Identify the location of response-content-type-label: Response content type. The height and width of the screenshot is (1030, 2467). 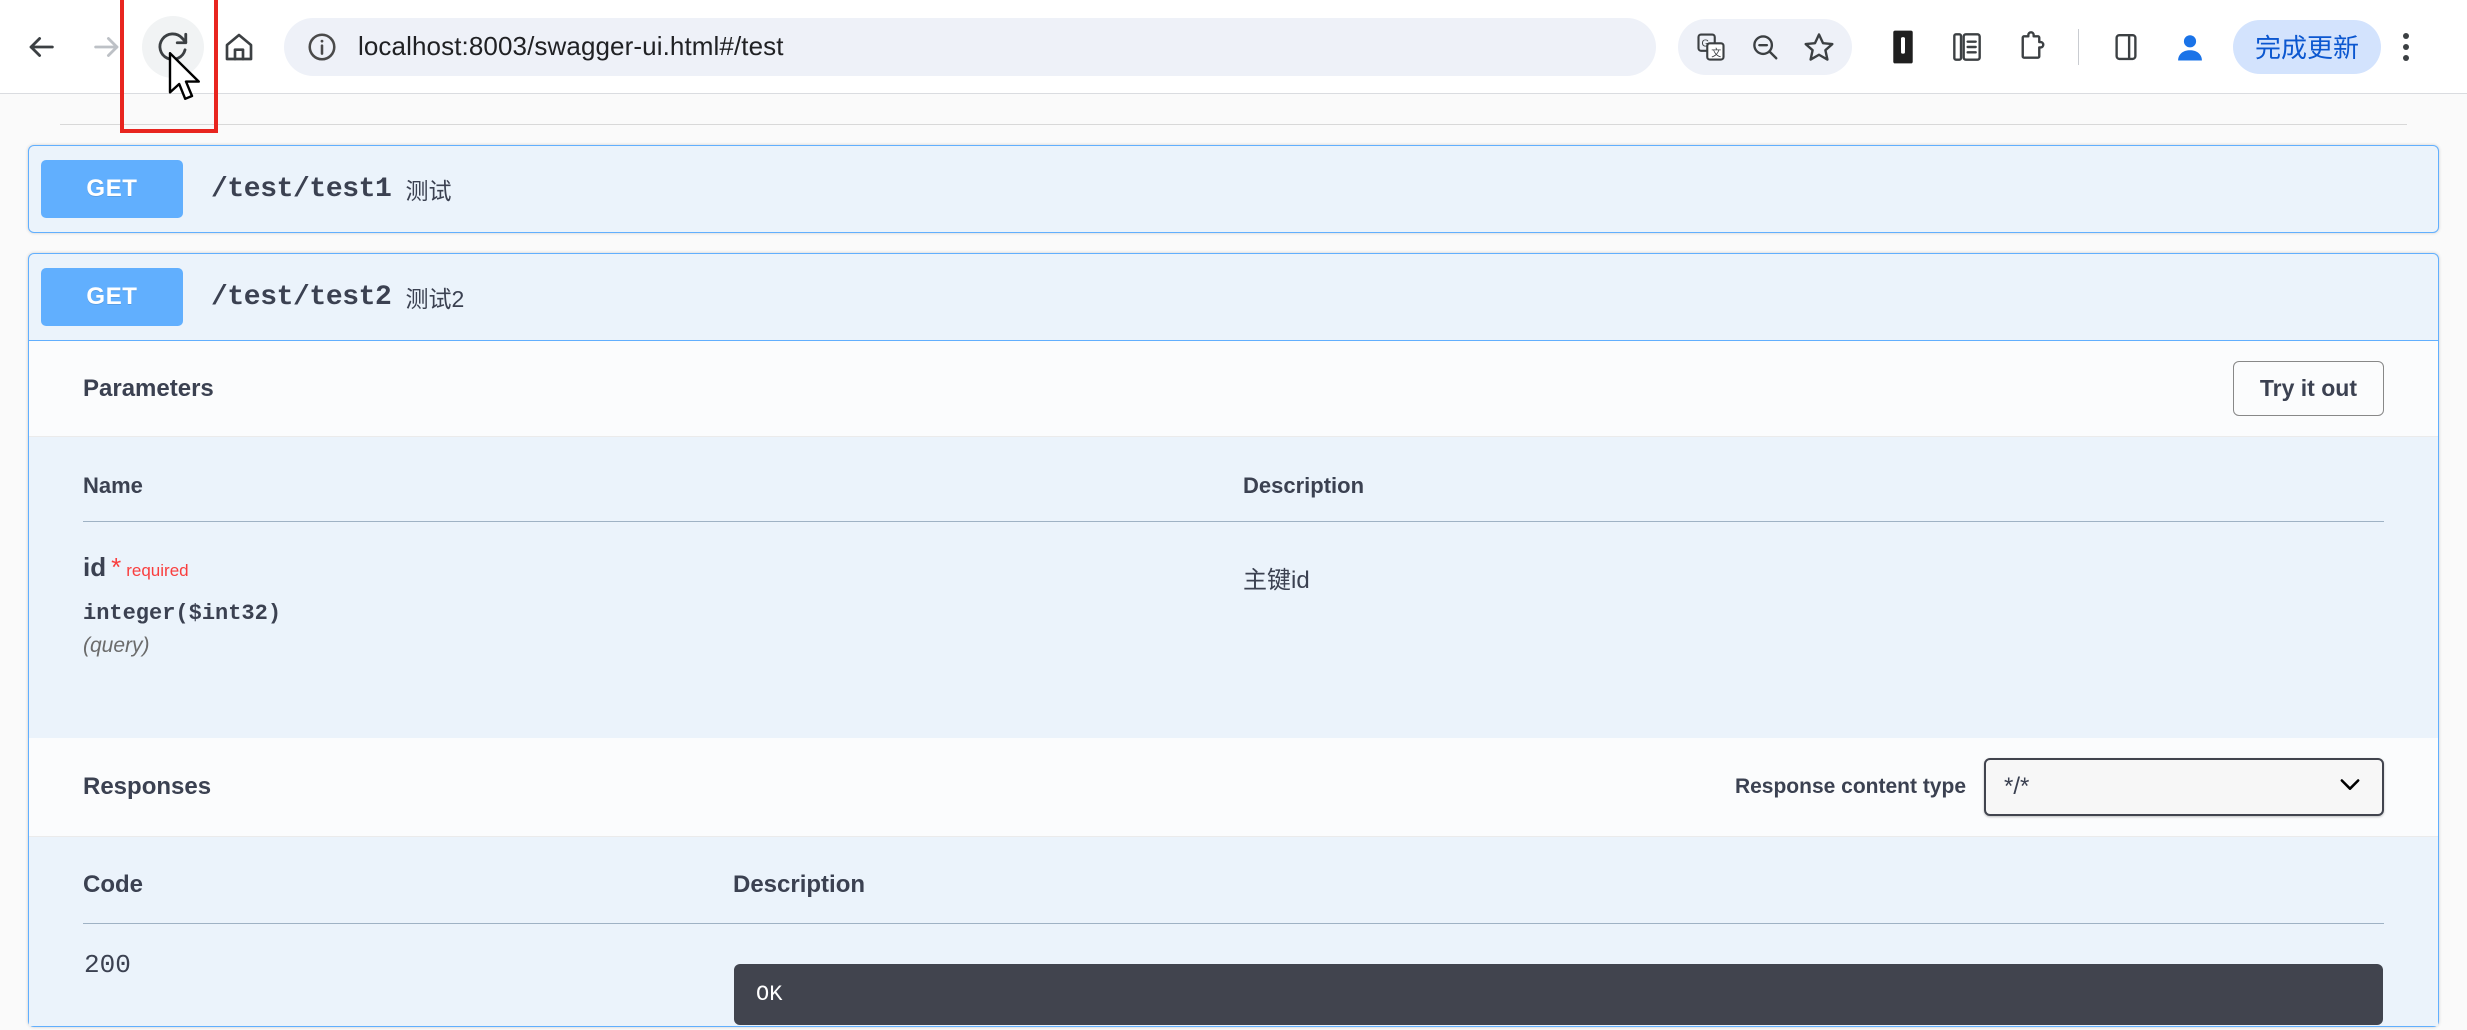
(1850, 786).